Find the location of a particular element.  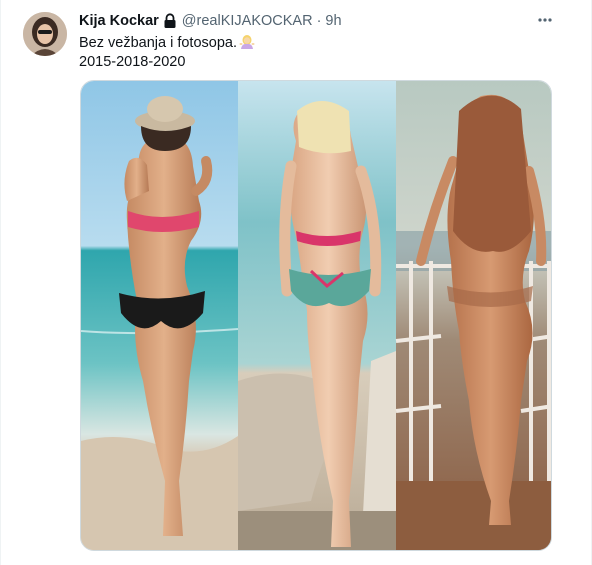

tweet-text-line: Bez vežbanja i fotosopa. is located at coordinates (167, 43).